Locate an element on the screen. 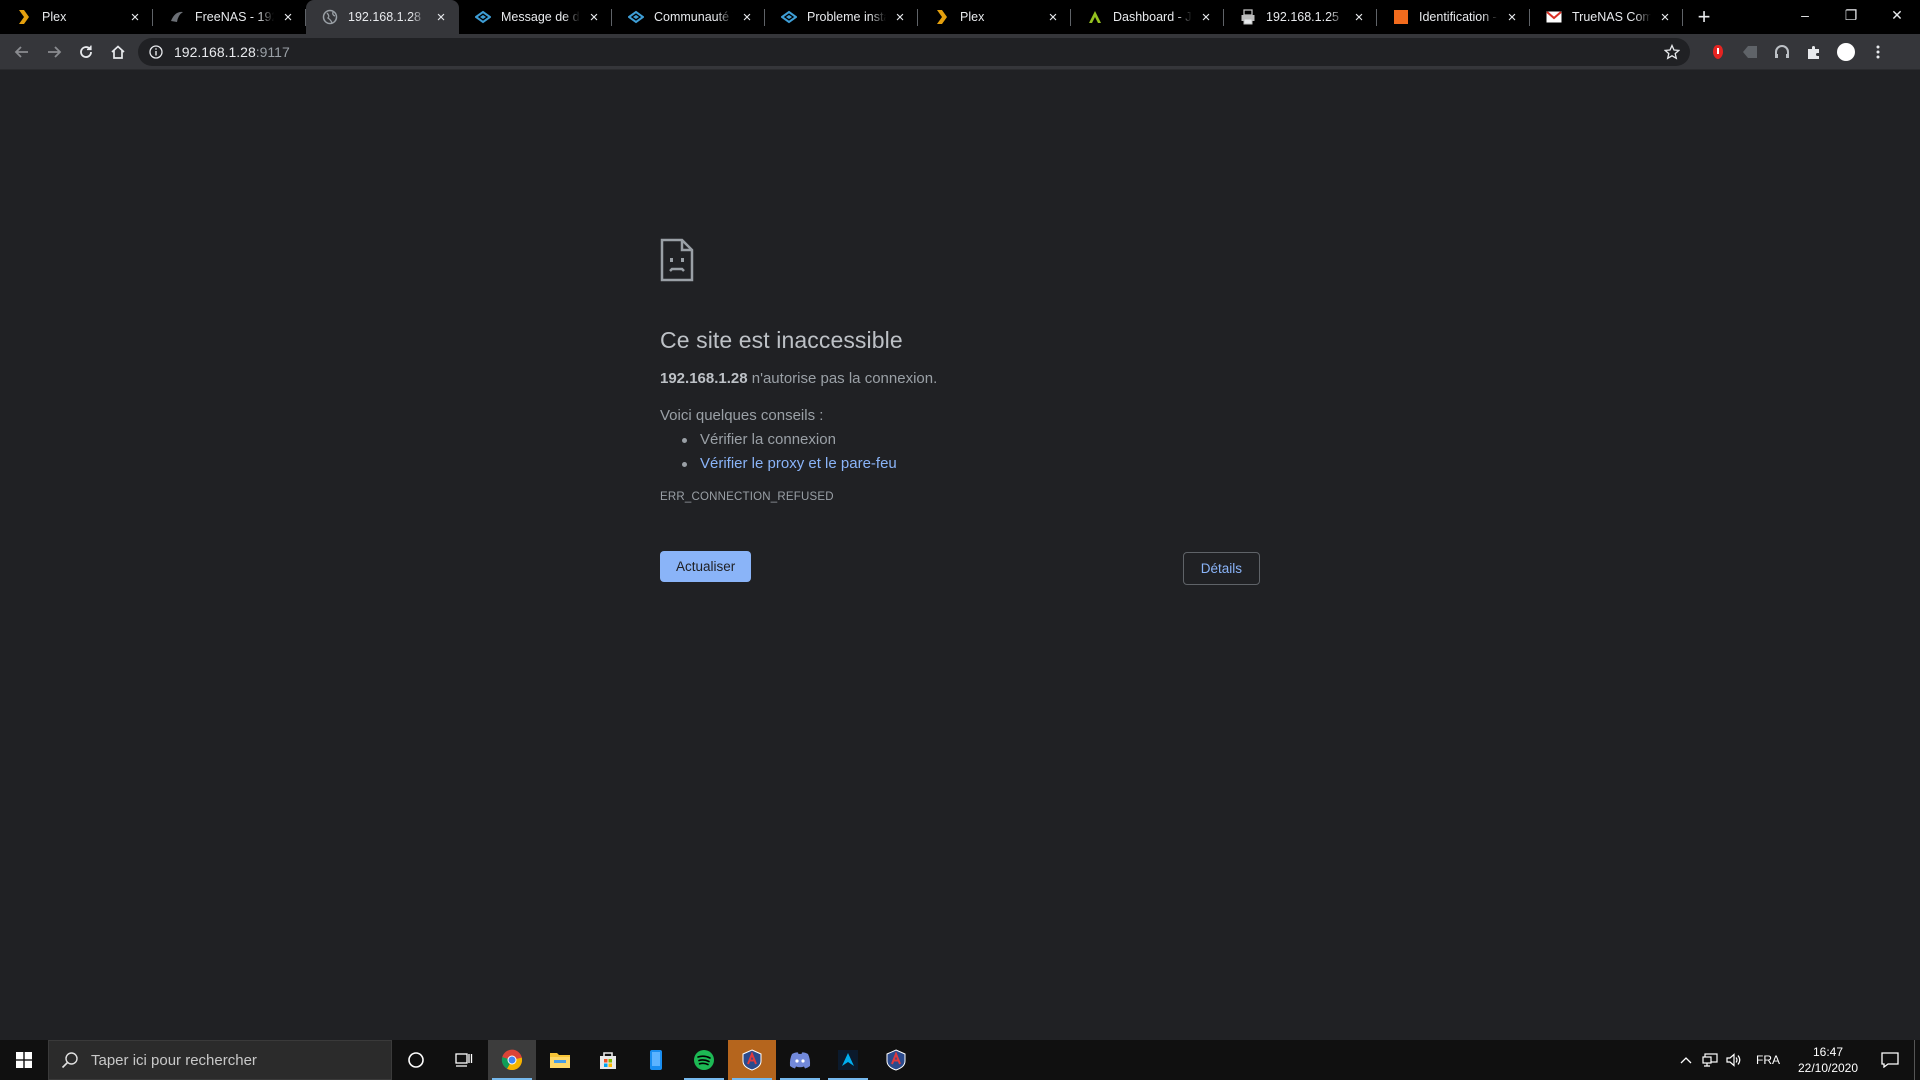  extensions-area is located at coordinates (1798, 52).